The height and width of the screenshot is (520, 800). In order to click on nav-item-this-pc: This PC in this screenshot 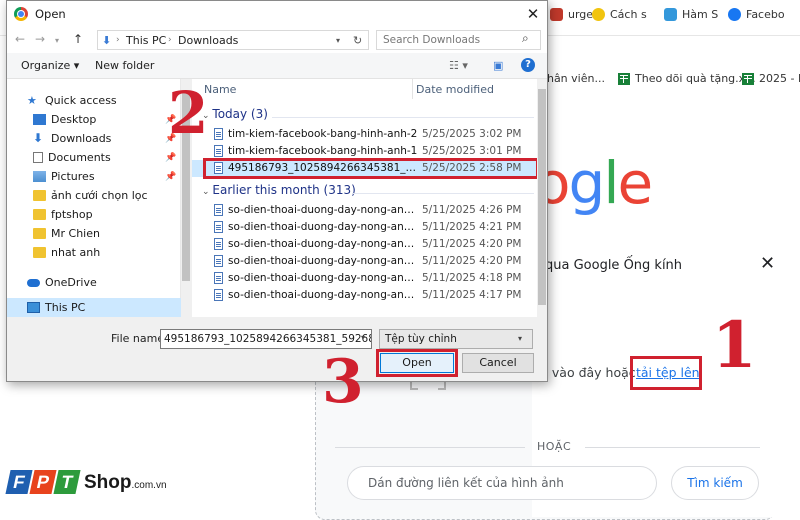, I will do `click(94, 307)`.